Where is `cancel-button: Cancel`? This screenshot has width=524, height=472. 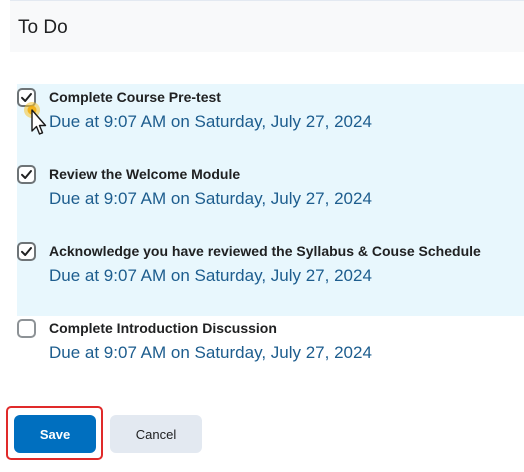 cancel-button: Cancel is located at coordinates (156, 434).